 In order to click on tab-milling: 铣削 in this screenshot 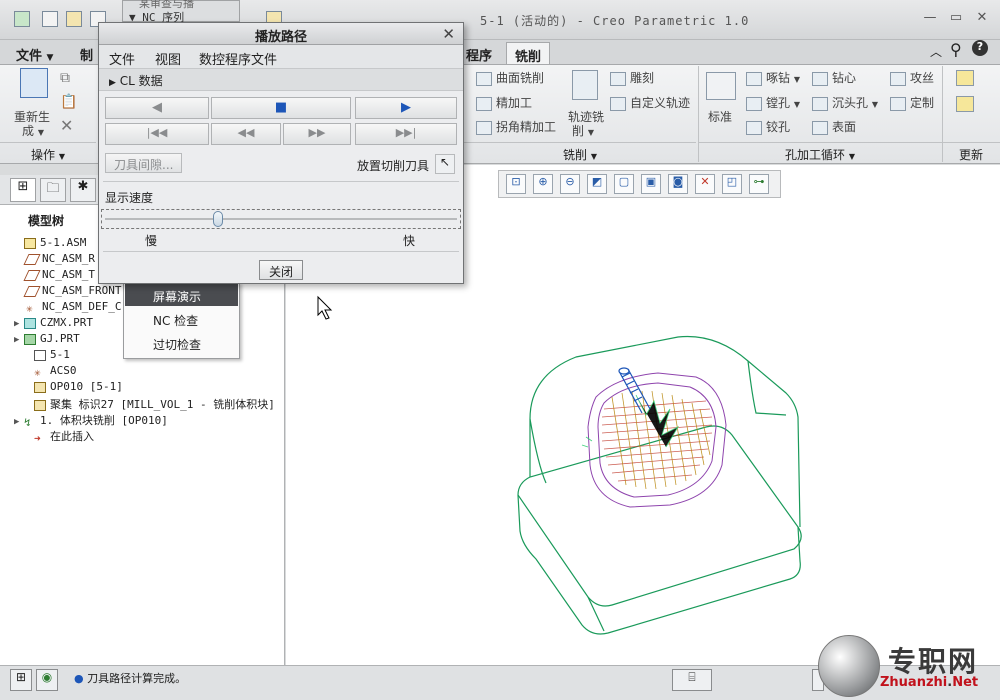, I will do `click(528, 53)`.